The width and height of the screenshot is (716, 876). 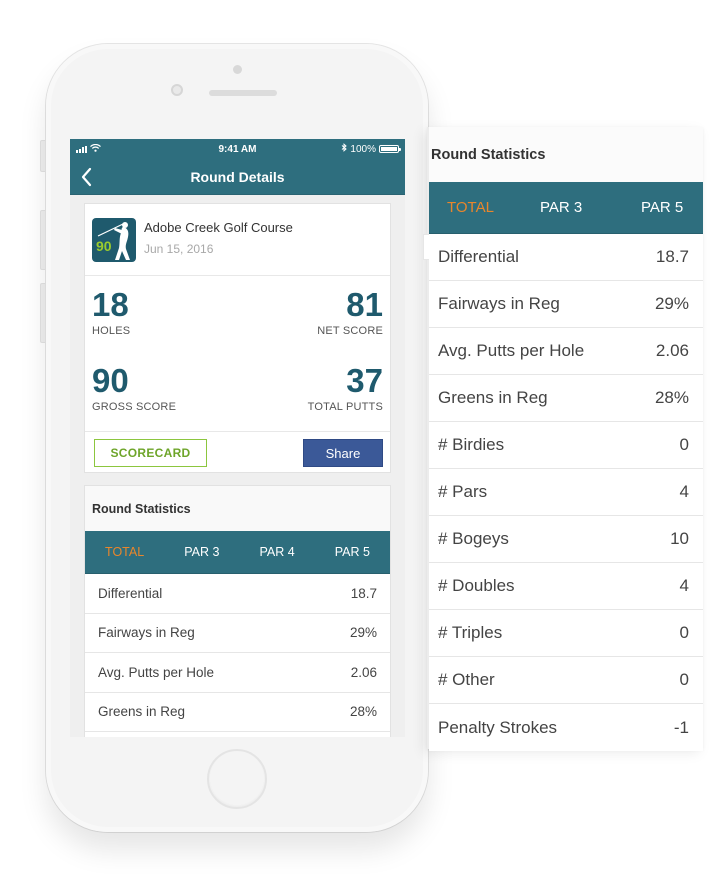 I want to click on course-header: 90 Adobe Creek Golf Course Jun 15, 2016, so click(x=237, y=240).